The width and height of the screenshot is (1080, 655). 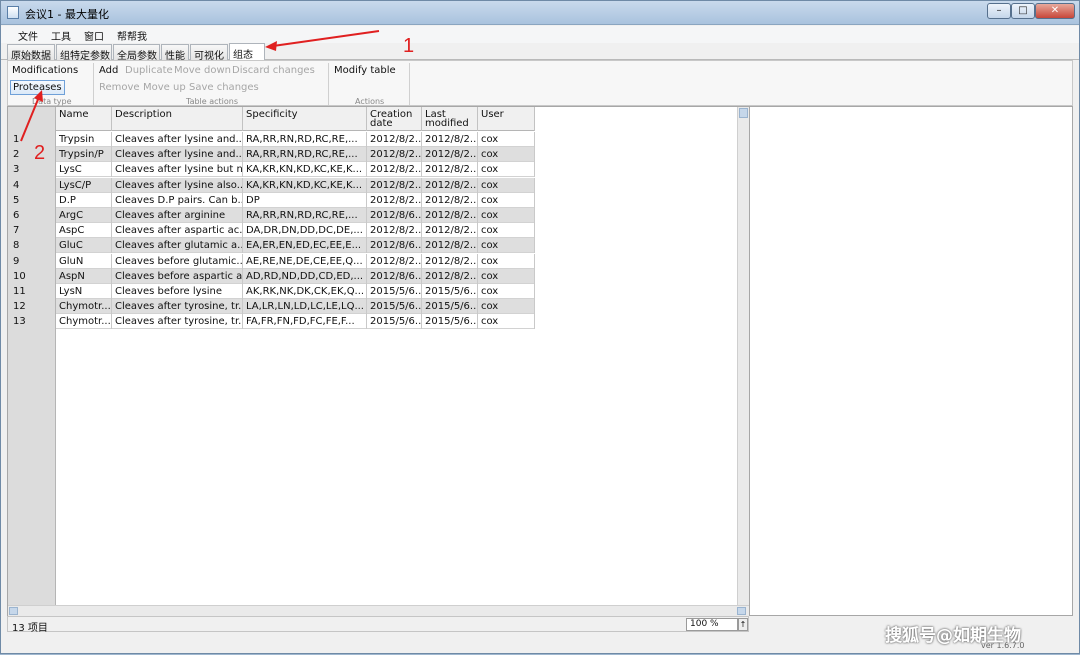 What do you see at coordinates (143, 114) in the screenshot?
I see `column-label: Description` at bounding box center [143, 114].